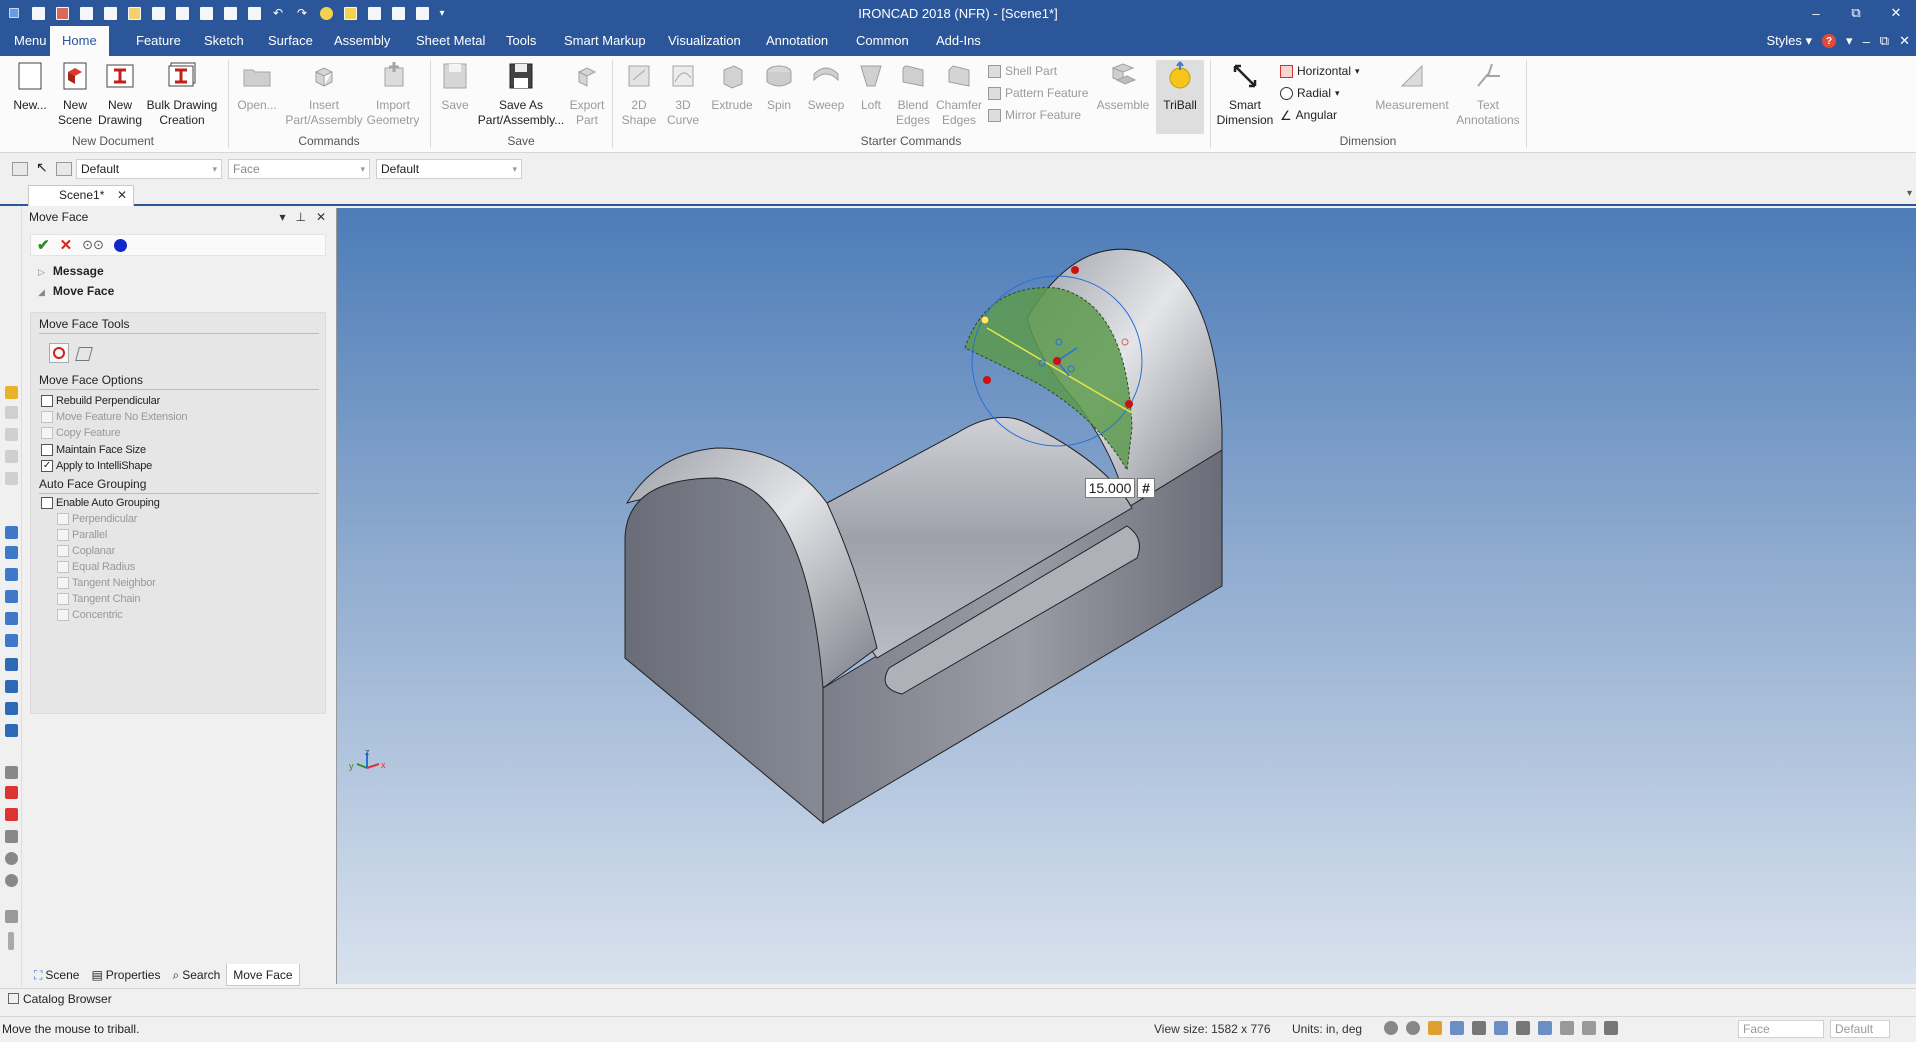 The image size is (1916, 1042). Describe the element at coordinates (1022, 71) in the screenshot. I see `shell-part-button: Shell Part` at that location.